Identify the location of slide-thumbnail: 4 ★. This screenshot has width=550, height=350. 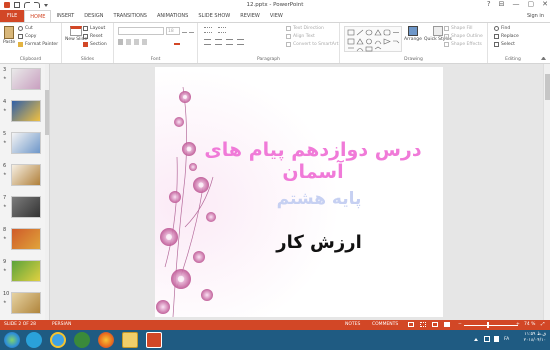
(23, 114).